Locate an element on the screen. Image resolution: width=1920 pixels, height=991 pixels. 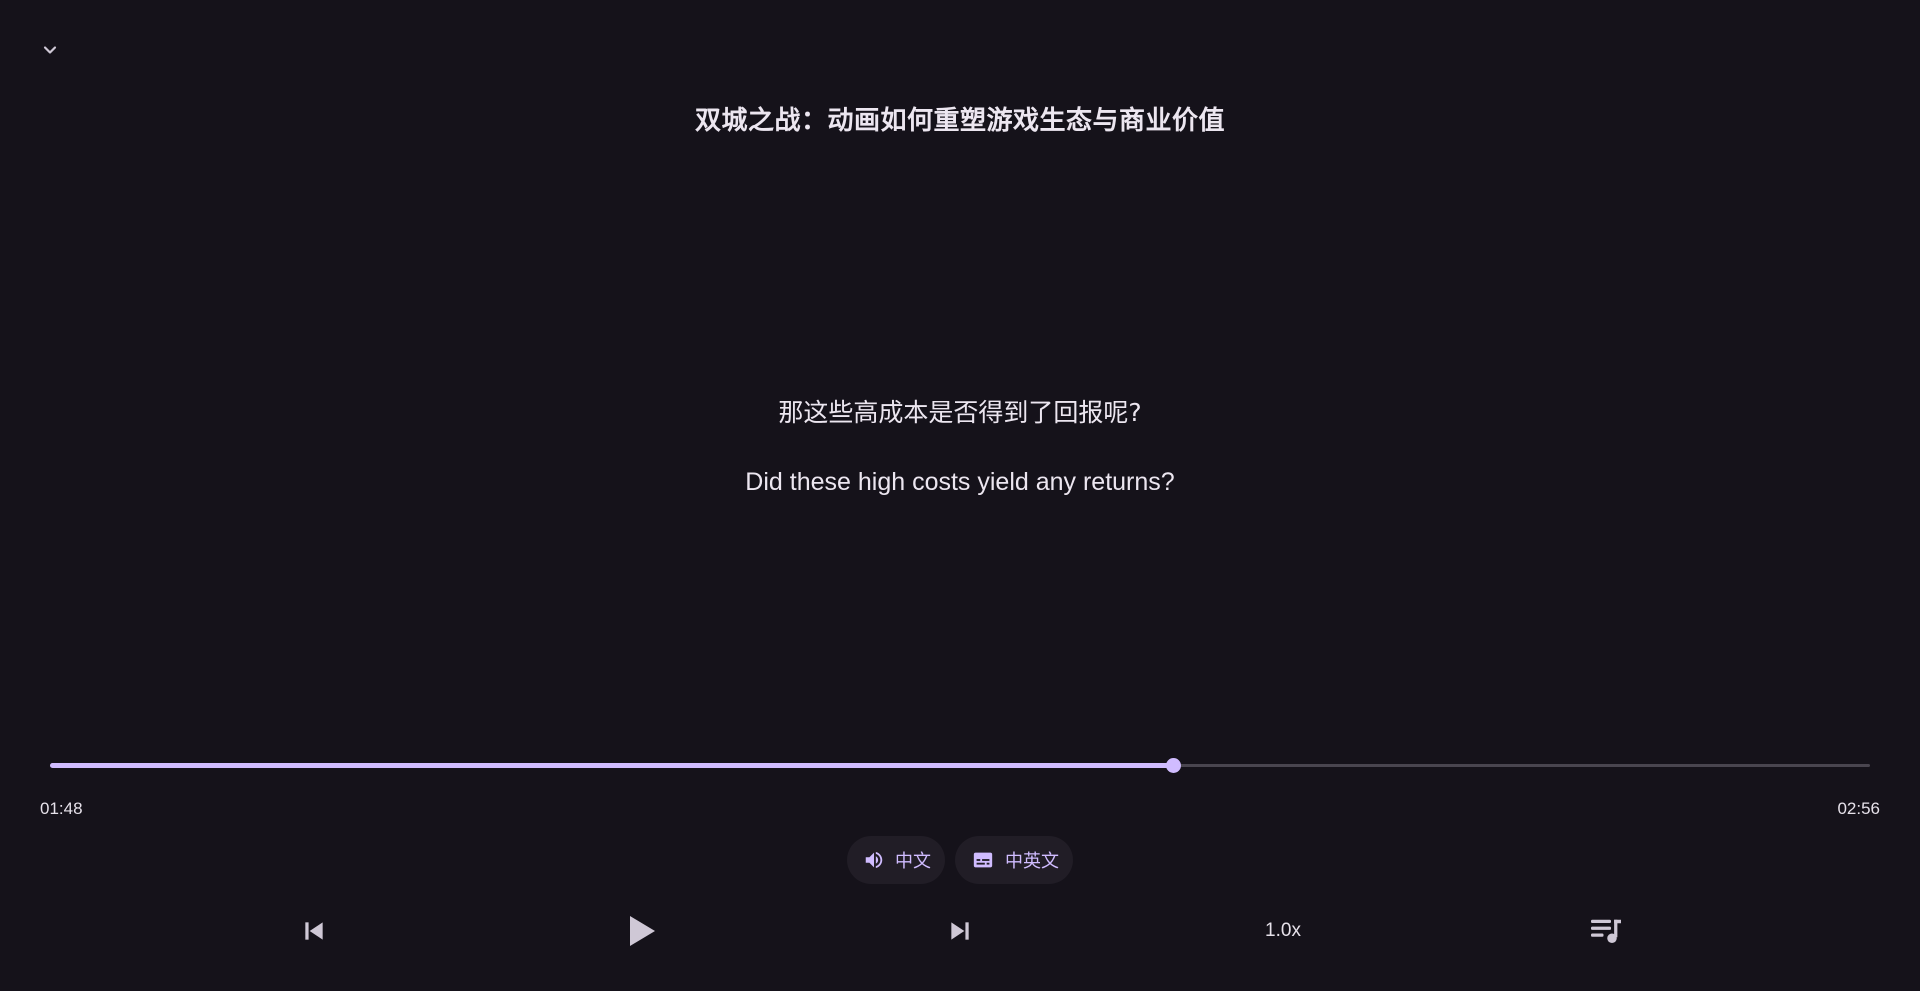
speed-button: 1.0x is located at coordinates (1283, 931).